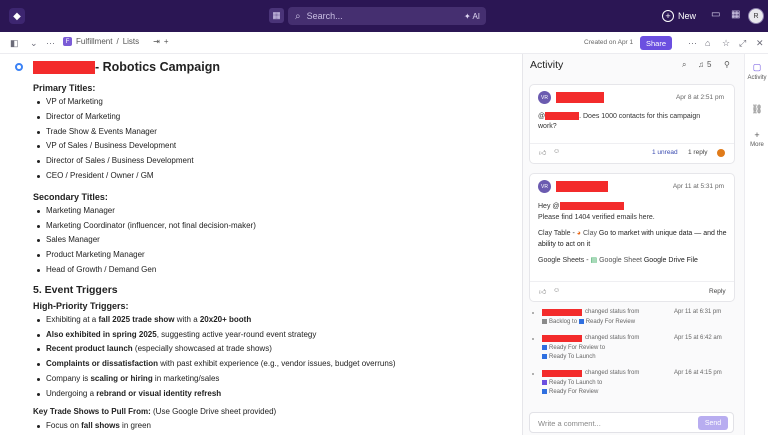 The width and height of the screenshot is (768, 435). I want to click on event-timestamp: Apr 15 at 6:42 am, so click(698, 338).